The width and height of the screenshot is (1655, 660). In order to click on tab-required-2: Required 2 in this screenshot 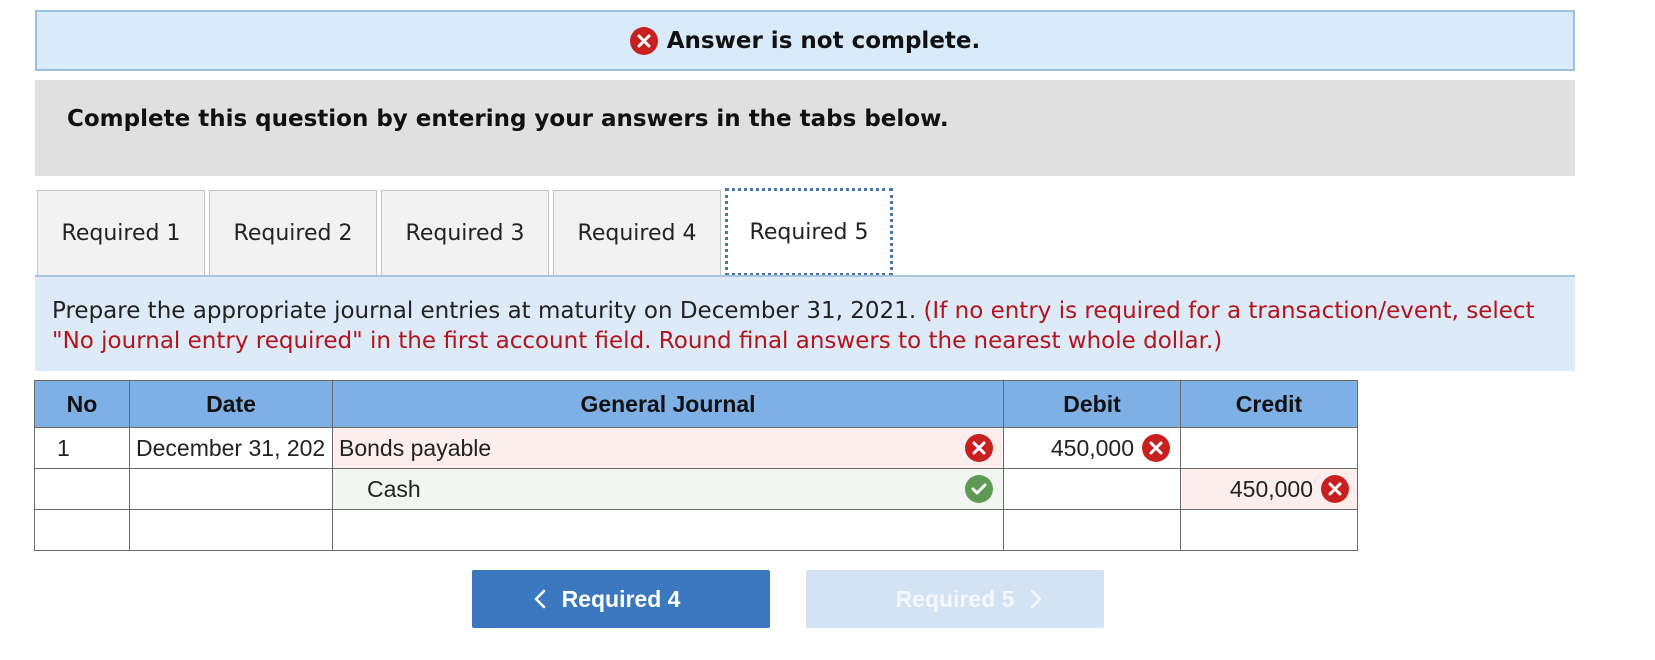, I will do `click(293, 233)`.